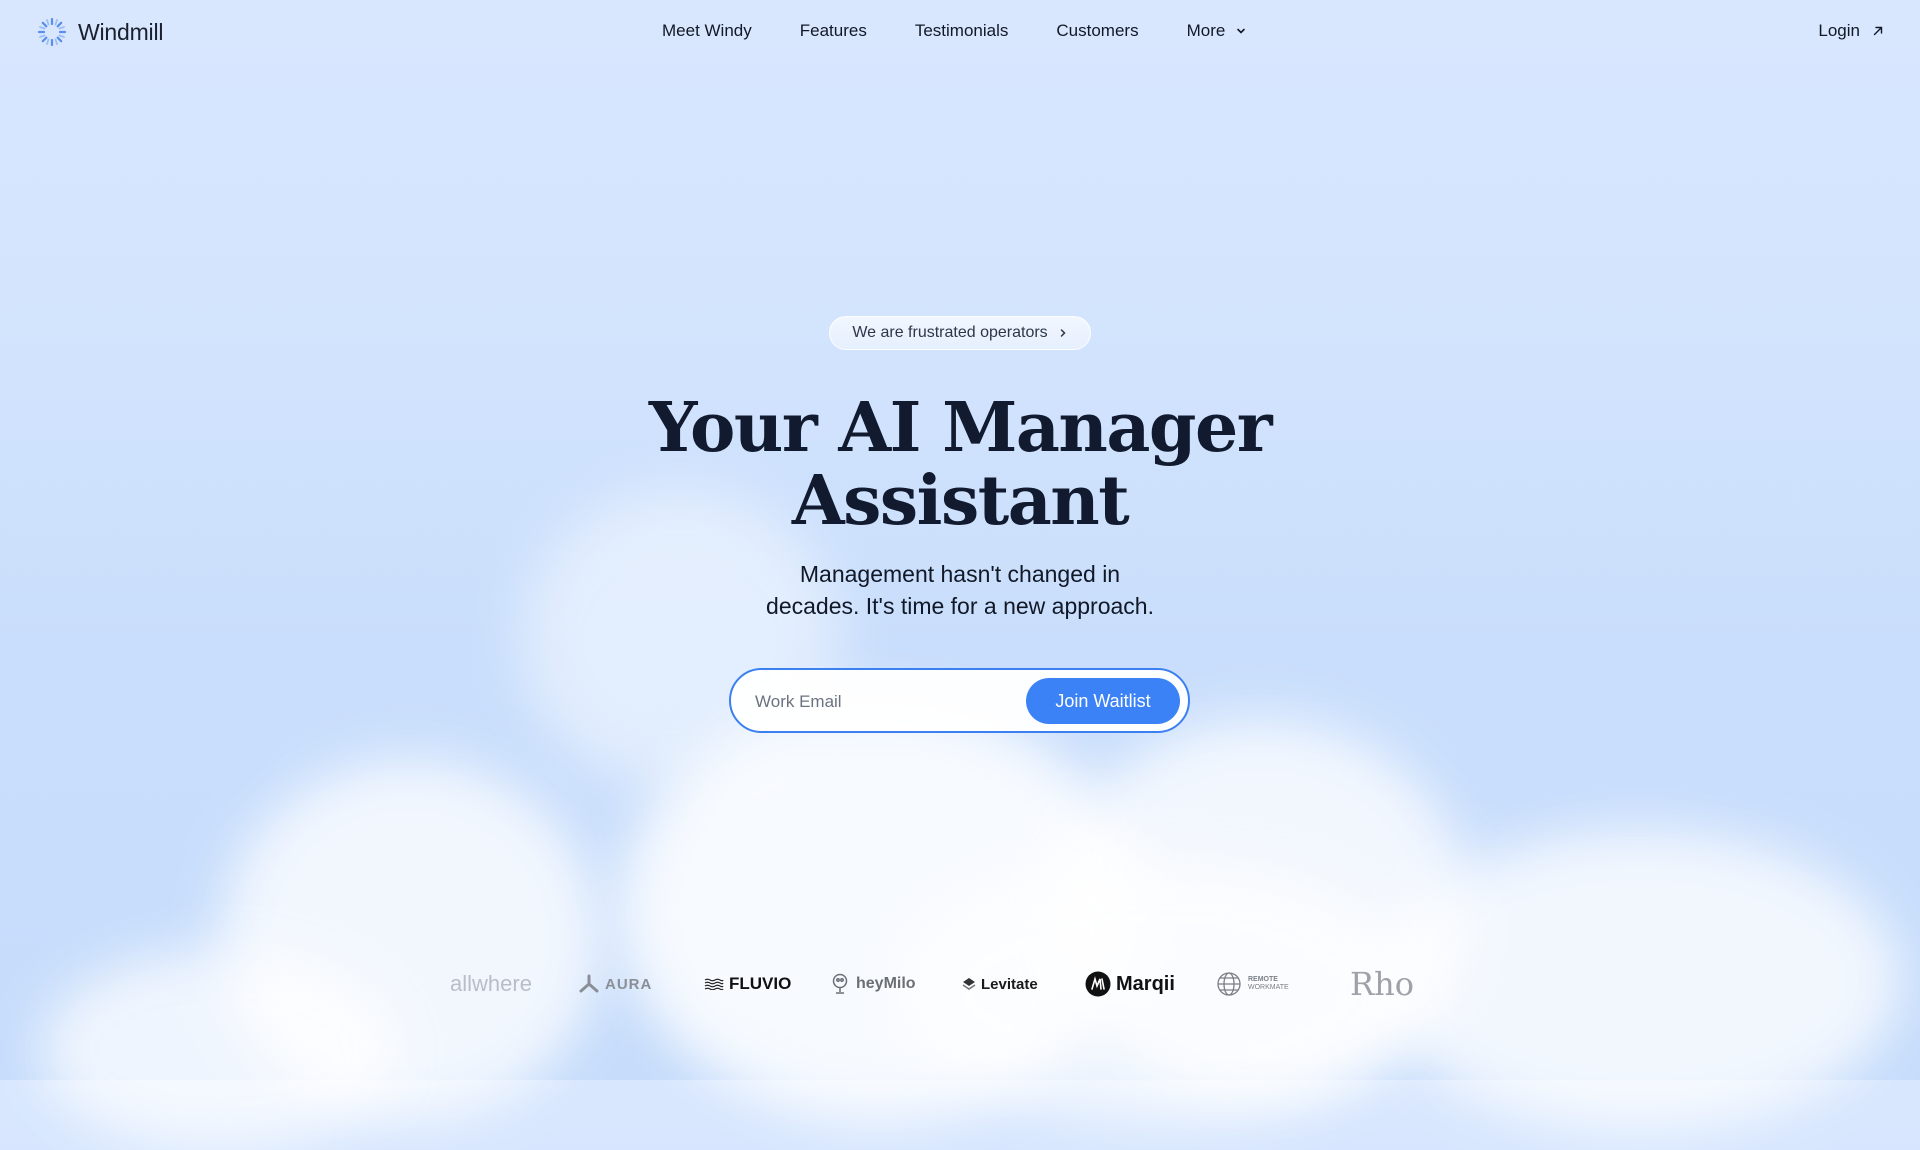  What do you see at coordinates (1098, 984) in the screenshot?
I see `marqii-badge-icon` at bounding box center [1098, 984].